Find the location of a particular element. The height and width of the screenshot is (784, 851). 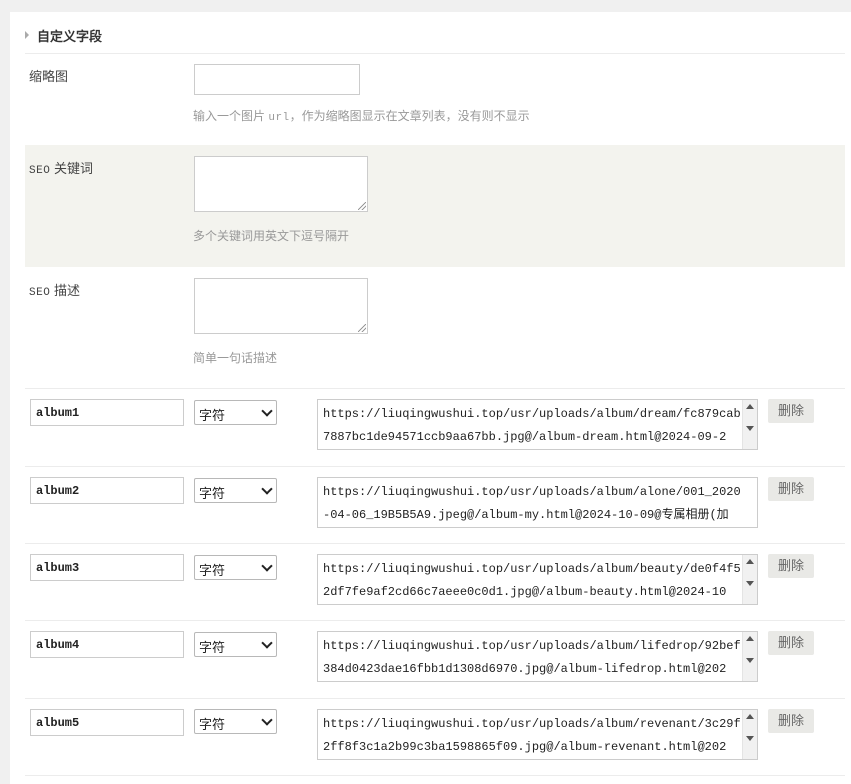

seo-description-textarea is located at coordinates (281, 306).